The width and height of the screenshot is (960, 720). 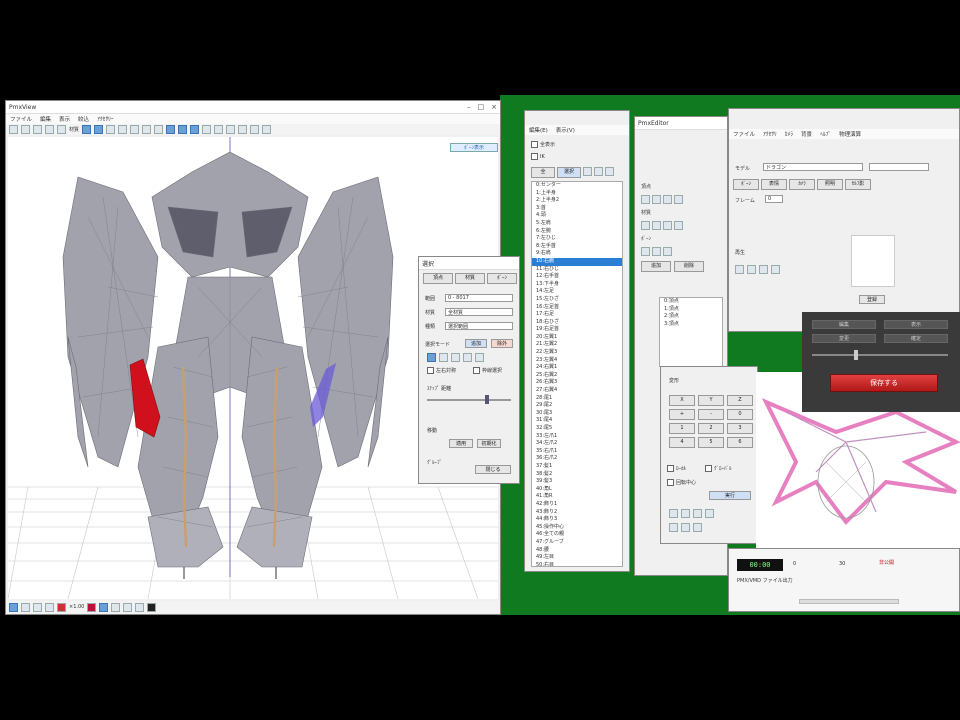 I want to click on transform-button: 2, so click(x=711, y=428).